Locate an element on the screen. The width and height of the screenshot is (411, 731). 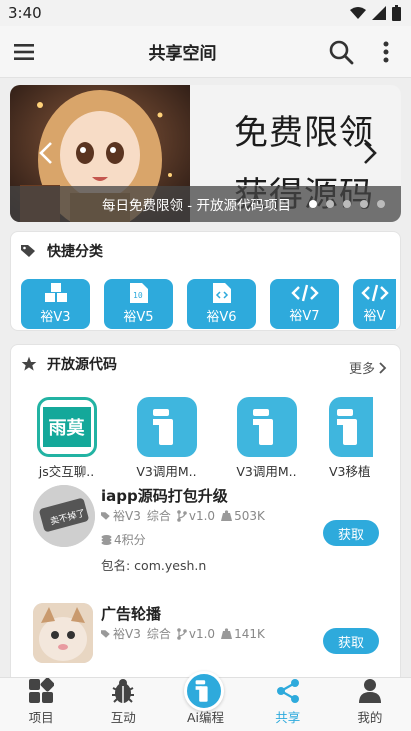
nav-item-share: 共享 is located at coordinates (288, 704).